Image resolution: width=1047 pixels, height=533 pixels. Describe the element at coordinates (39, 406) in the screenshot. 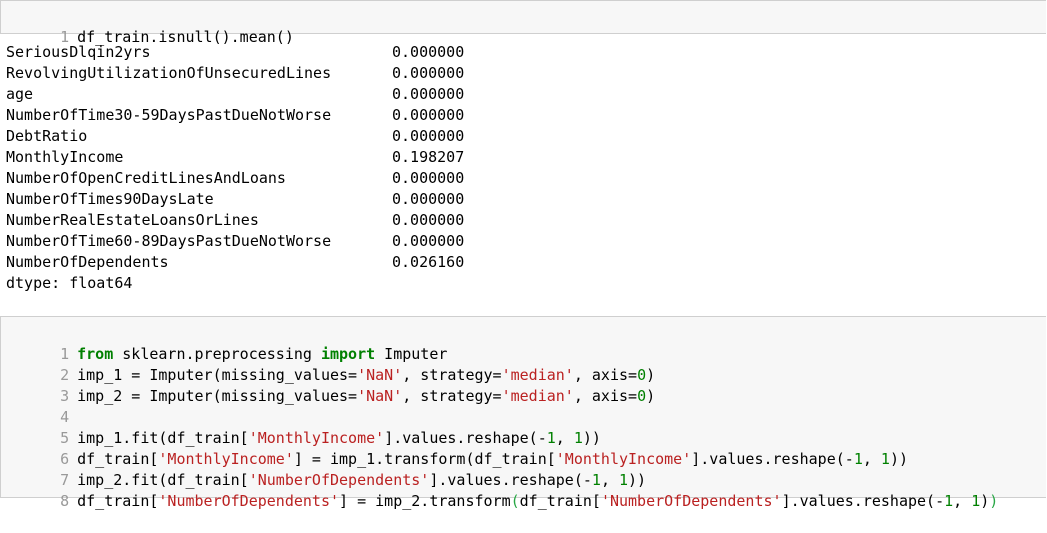

I see `code-line: 4` at that location.